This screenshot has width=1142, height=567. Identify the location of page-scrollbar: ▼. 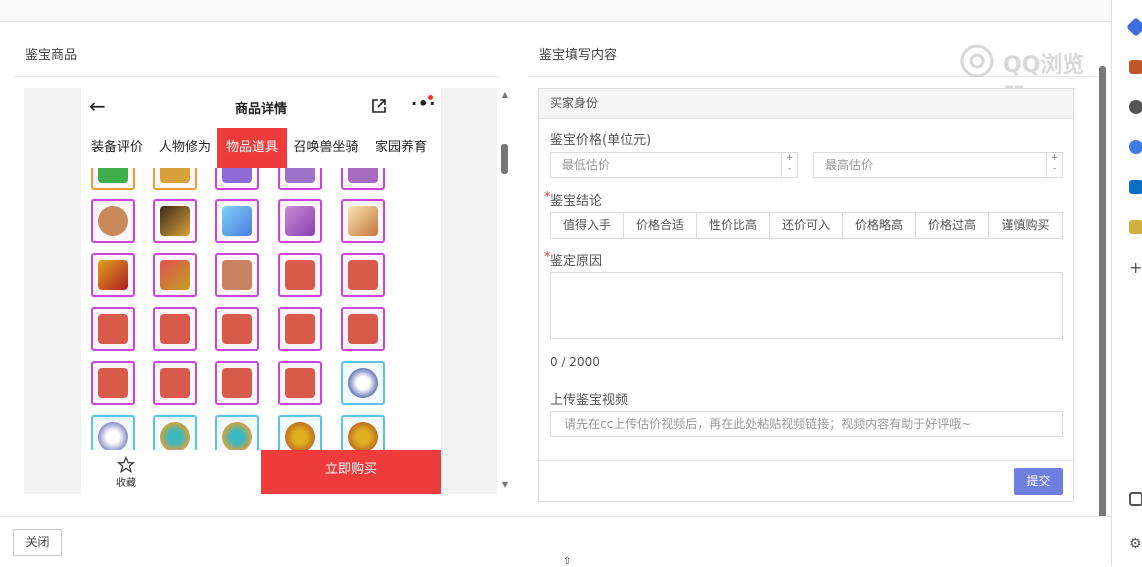
(1103, 280).